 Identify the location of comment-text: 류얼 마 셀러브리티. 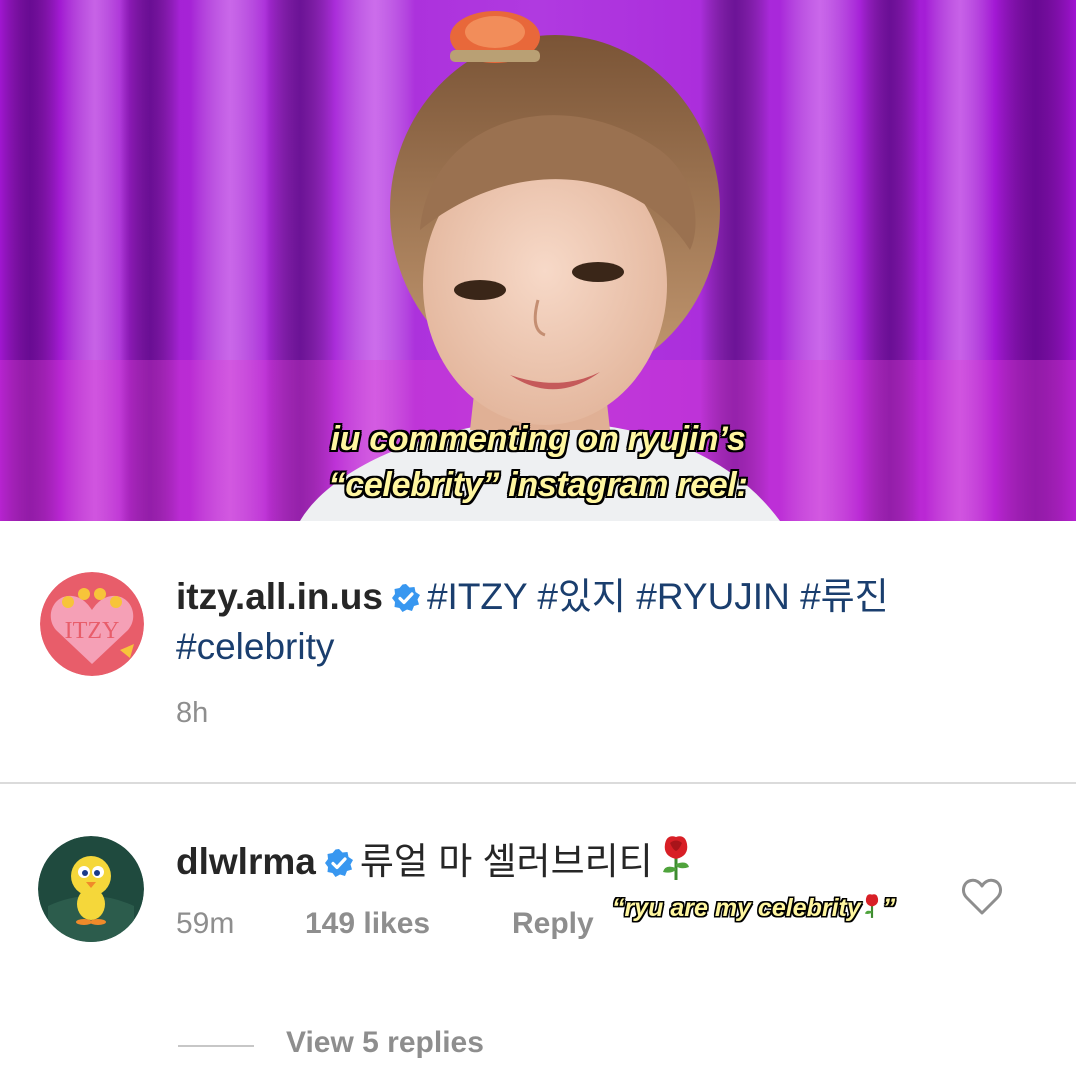
(506, 861).